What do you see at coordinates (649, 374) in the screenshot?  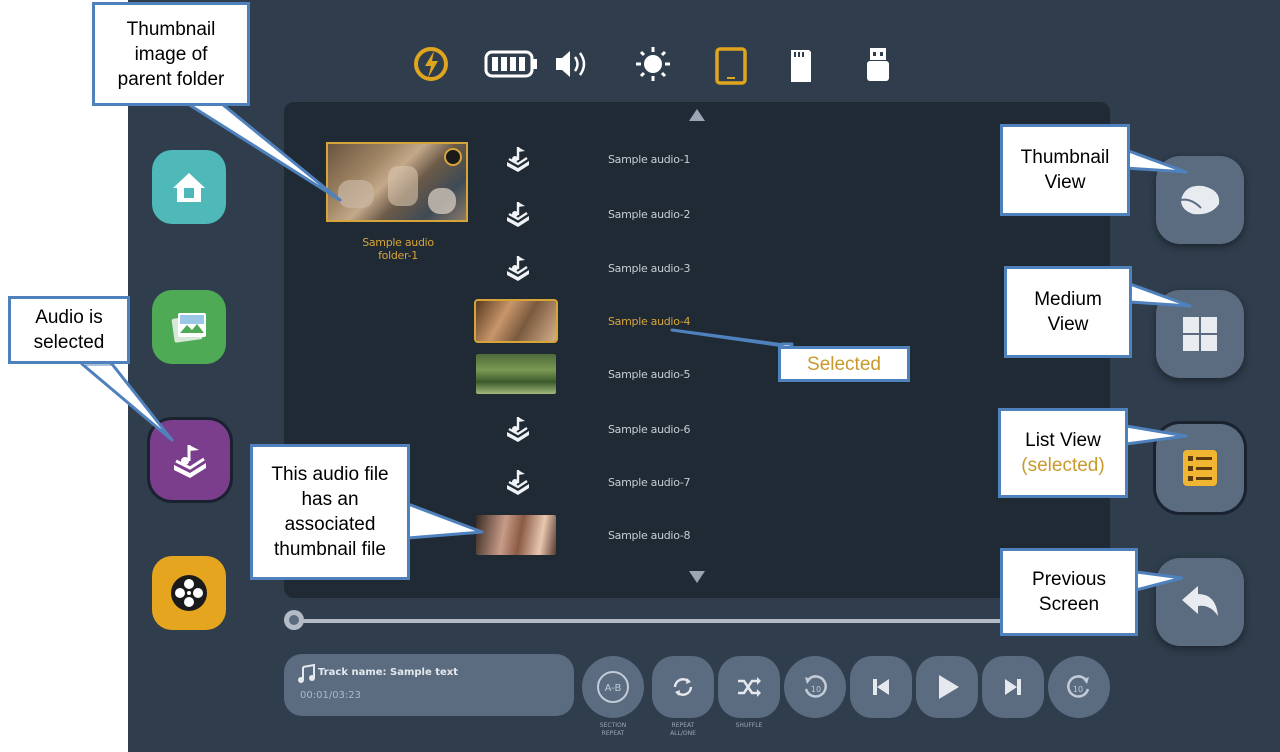 I see `file-label: Sample audio-5` at bounding box center [649, 374].